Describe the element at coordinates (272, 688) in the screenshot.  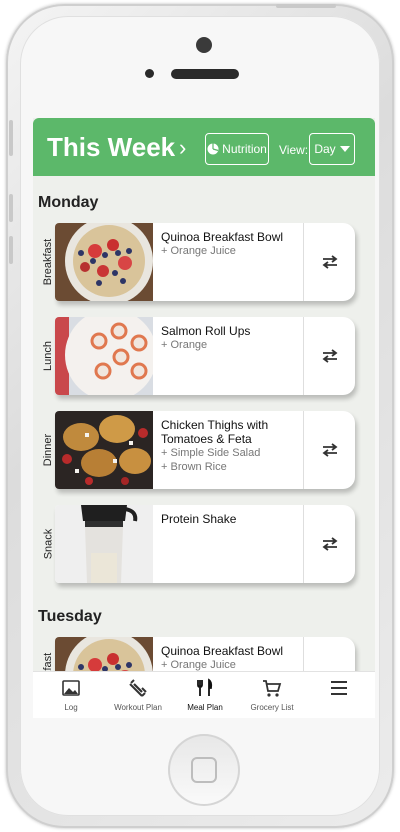
I see `cart-icon` at that location.